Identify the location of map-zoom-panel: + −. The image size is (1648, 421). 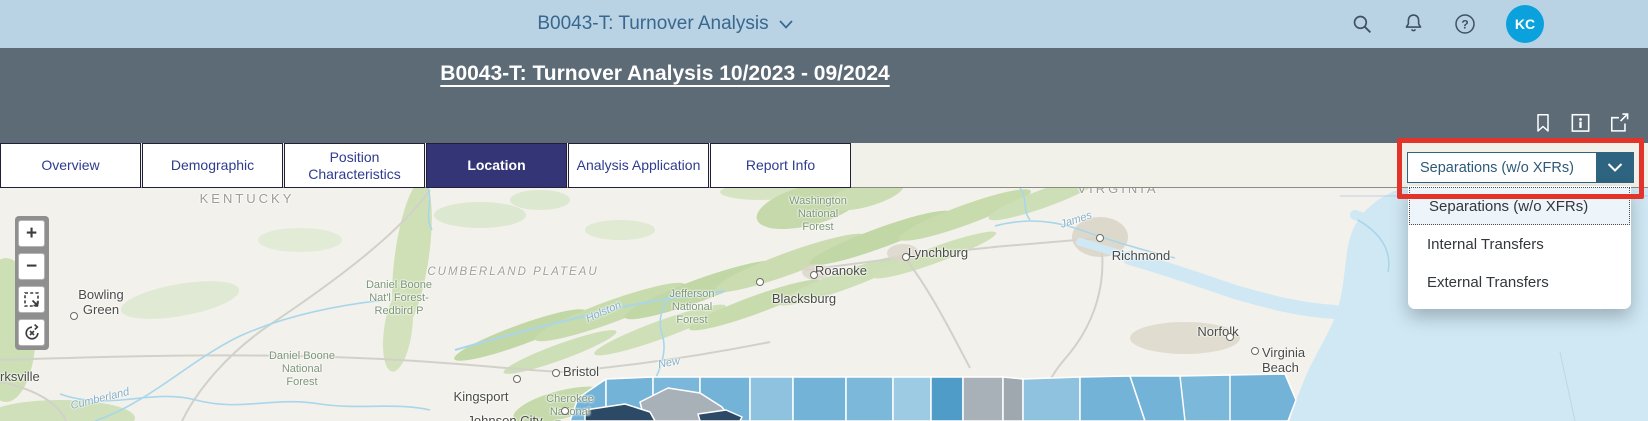
(32, 283).